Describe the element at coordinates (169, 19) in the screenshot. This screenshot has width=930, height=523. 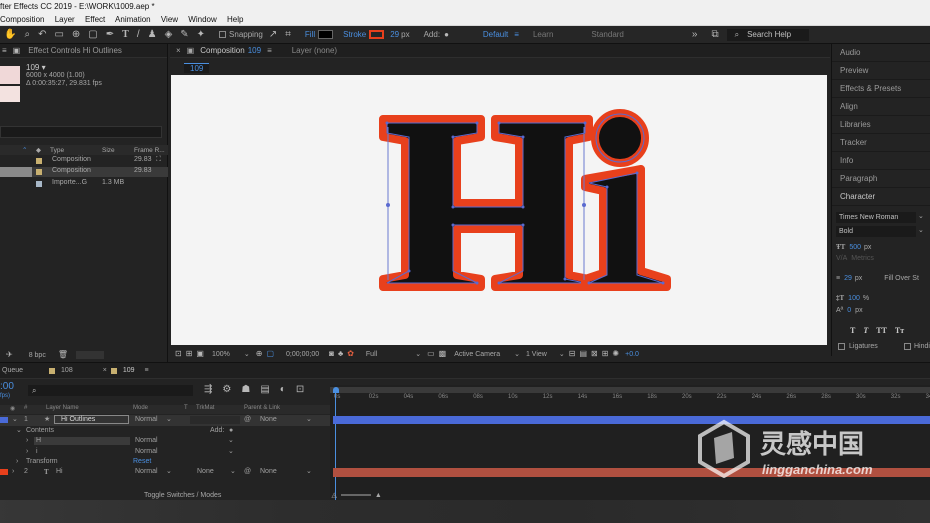
I see `menu-view: View` at that location.